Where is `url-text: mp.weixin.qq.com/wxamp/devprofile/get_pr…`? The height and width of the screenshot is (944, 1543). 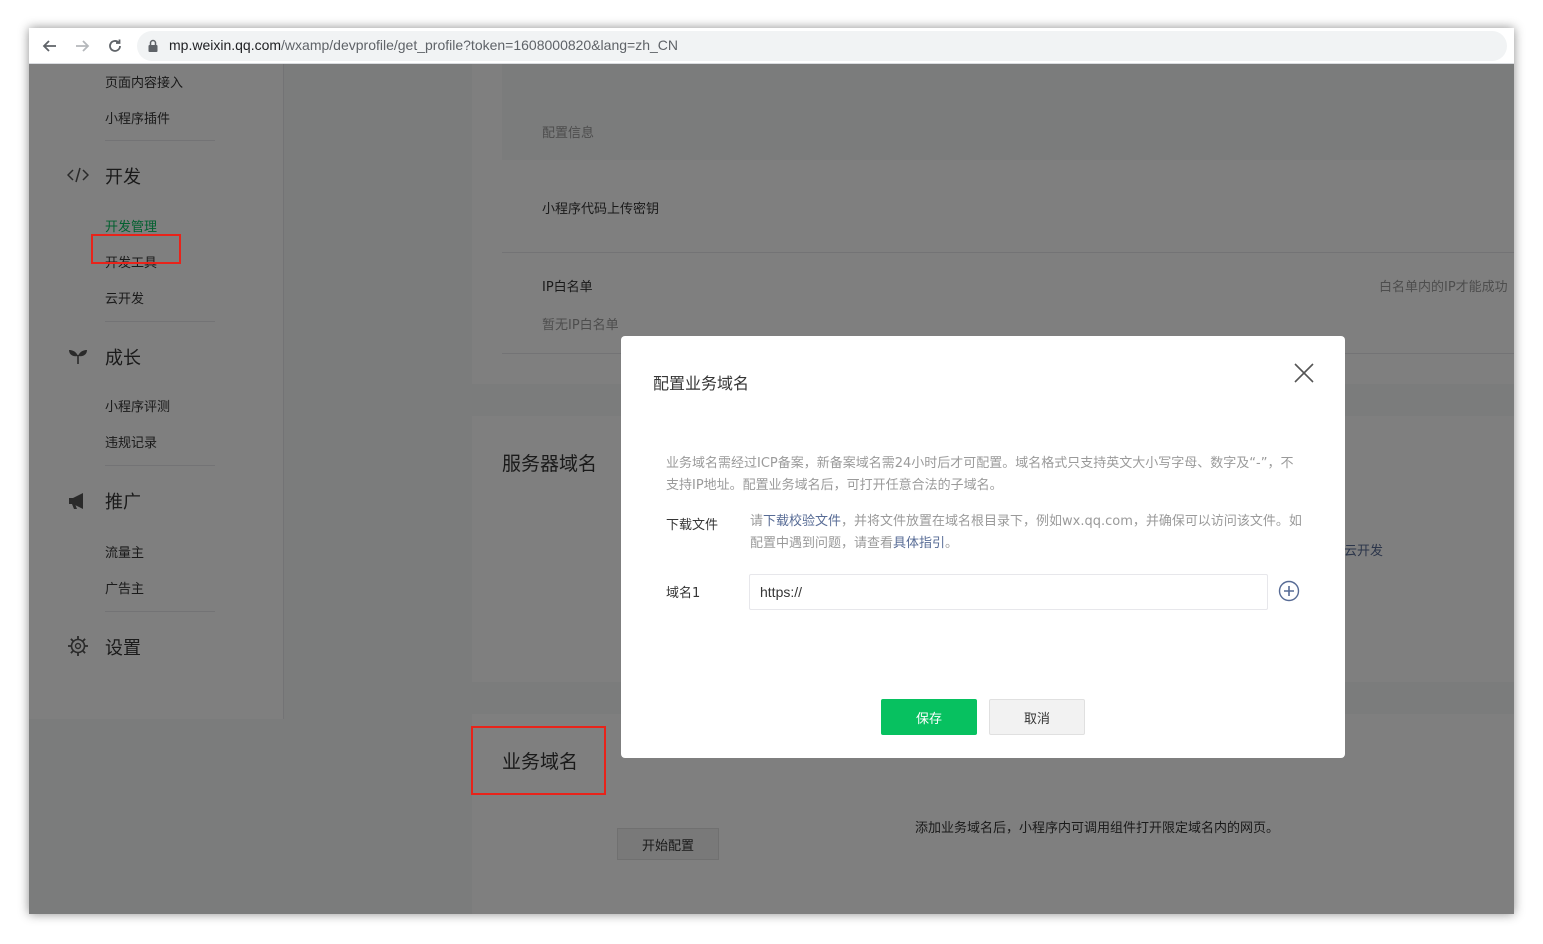
url-text: mp.weixin.qq.com/wxamp/devprofile/get_pr… is located at coordinates (423, 45).